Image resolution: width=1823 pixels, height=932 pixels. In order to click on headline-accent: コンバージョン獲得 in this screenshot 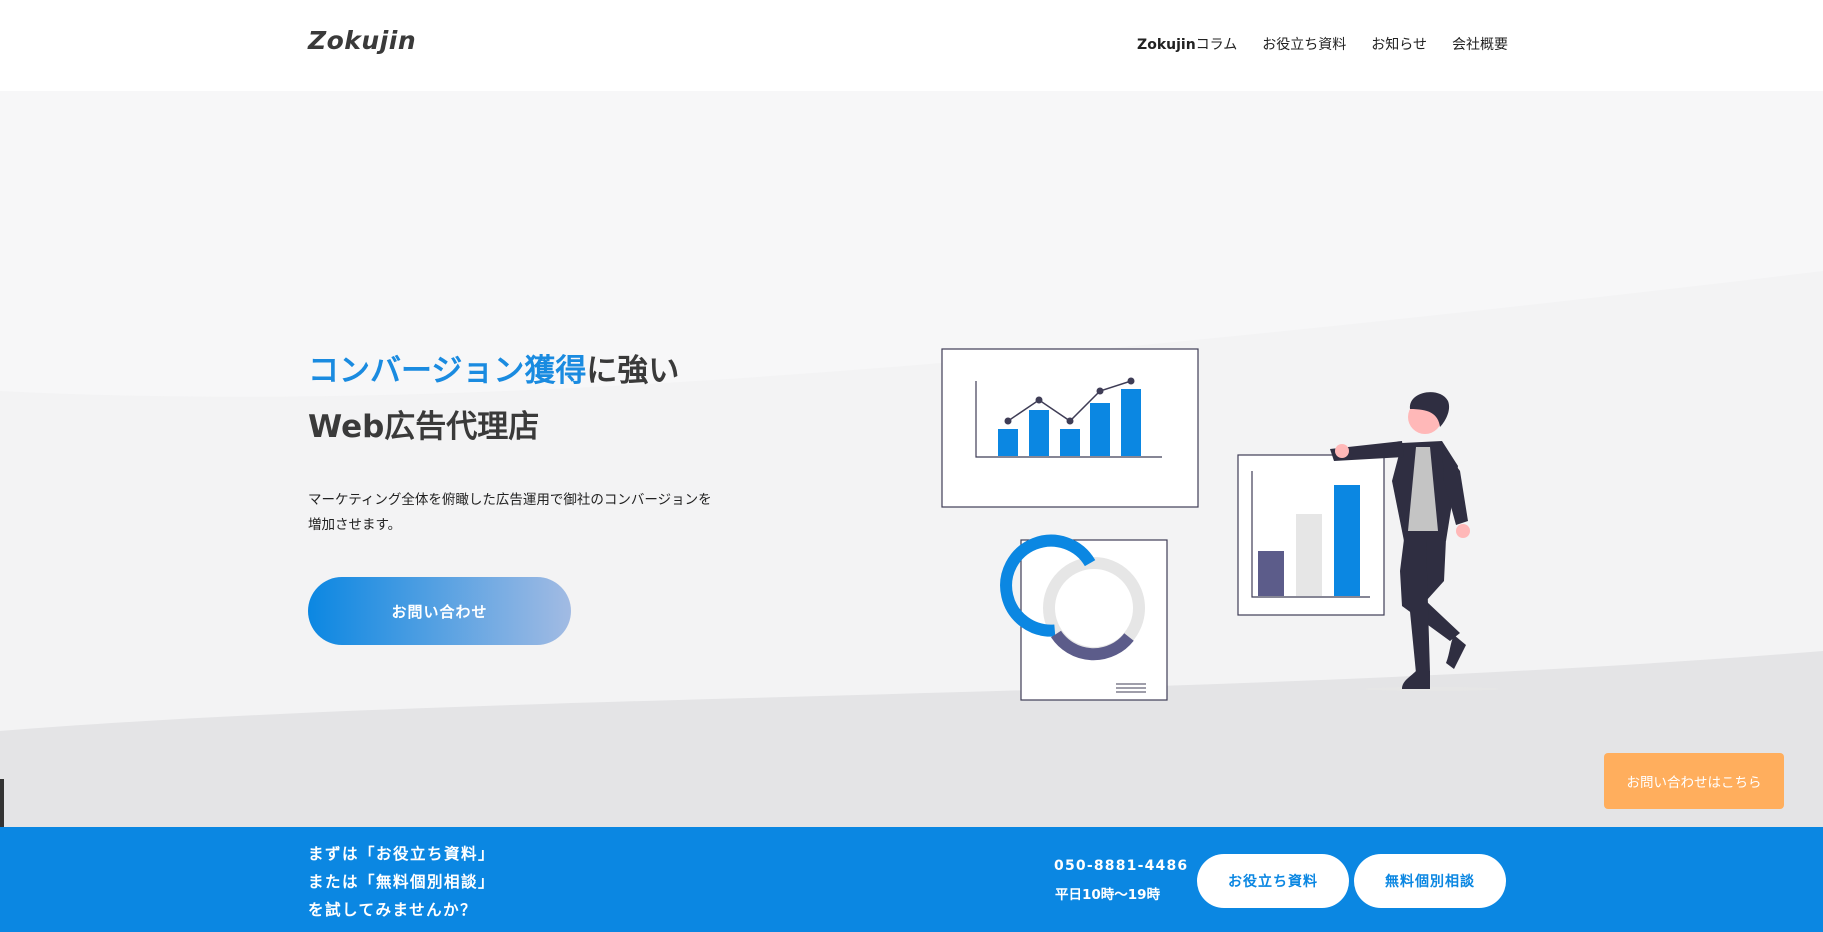, I will do `click(447, 371)`.